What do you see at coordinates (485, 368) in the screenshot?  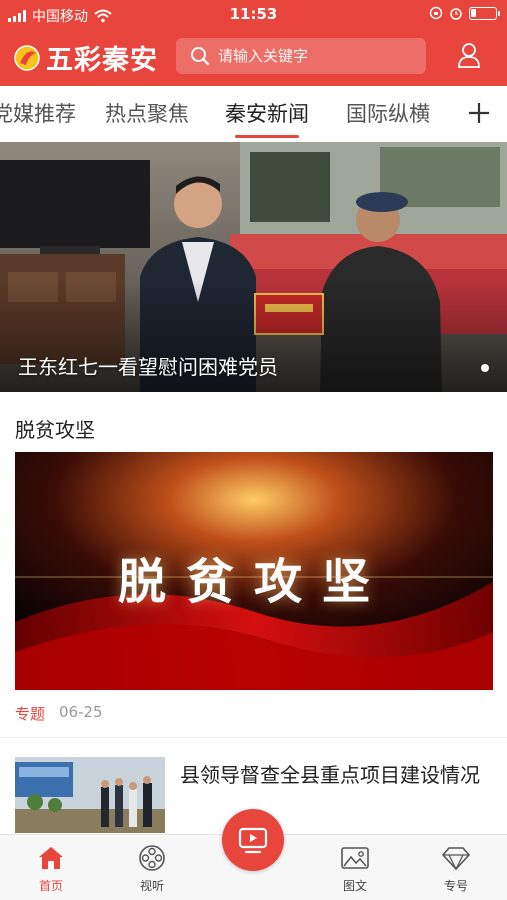 I see `carousel-indicator` at bounding box center [485, 368].